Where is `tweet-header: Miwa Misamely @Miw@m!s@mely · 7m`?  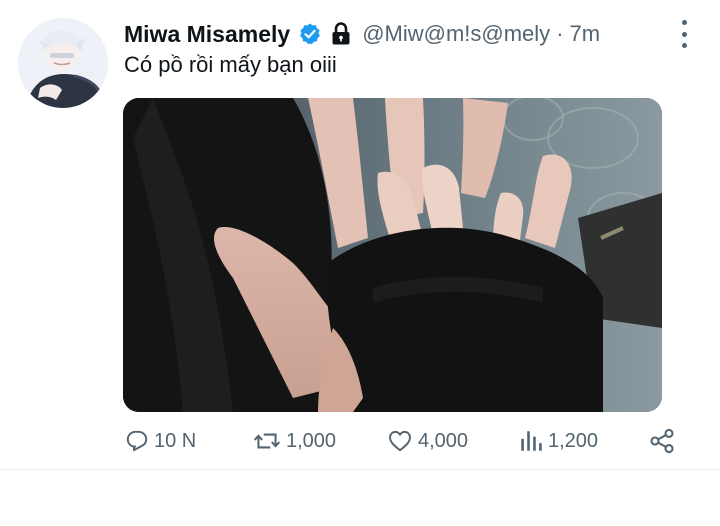 tweet-header: Miwa Misamely @Miw@m!s@mely · 7m is located at coordinates (362, 34).